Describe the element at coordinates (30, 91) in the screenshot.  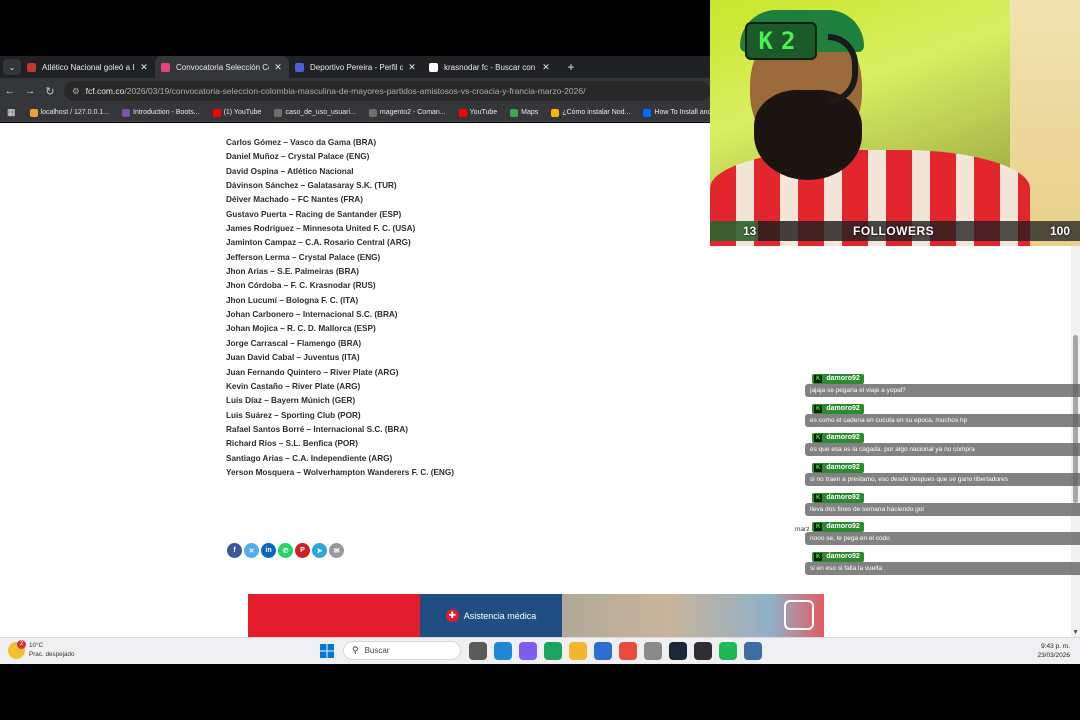
I see `forward-icon: →` at that location.